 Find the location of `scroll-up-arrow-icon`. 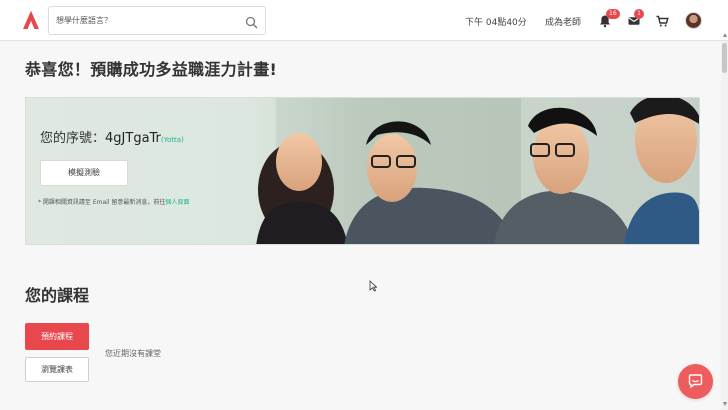

scroll-up-arrow-icon is located at coordinates (725, 35).